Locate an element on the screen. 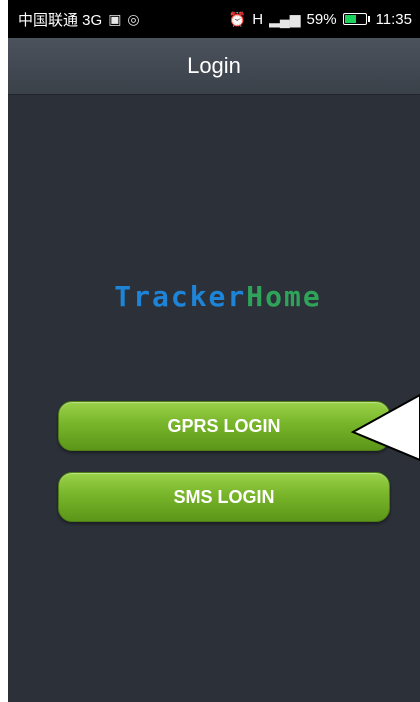  alarm-icon: ⏰ is located at coordinates (237, 18).